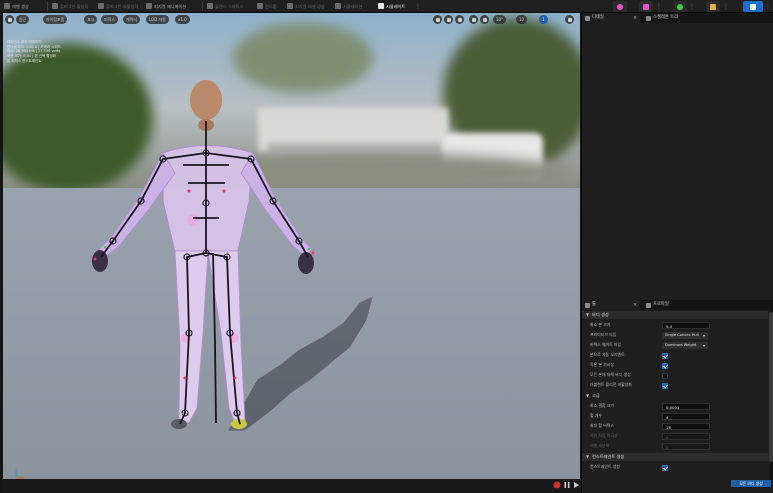 This screenshot has width=773, height=493. Describe the element at coordinates (675, 375) in the screenshot. I see `setting-body-for-all-bones: 모든 본에 대해 바디 생성` at that location.